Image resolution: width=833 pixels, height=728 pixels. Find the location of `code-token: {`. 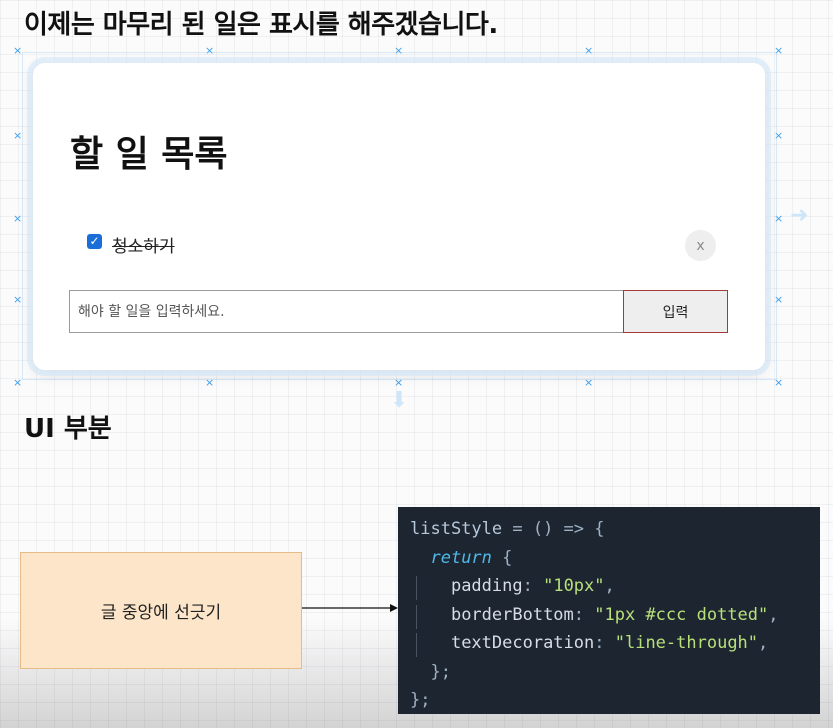

code-token: { is located at coordinates (502, 557).